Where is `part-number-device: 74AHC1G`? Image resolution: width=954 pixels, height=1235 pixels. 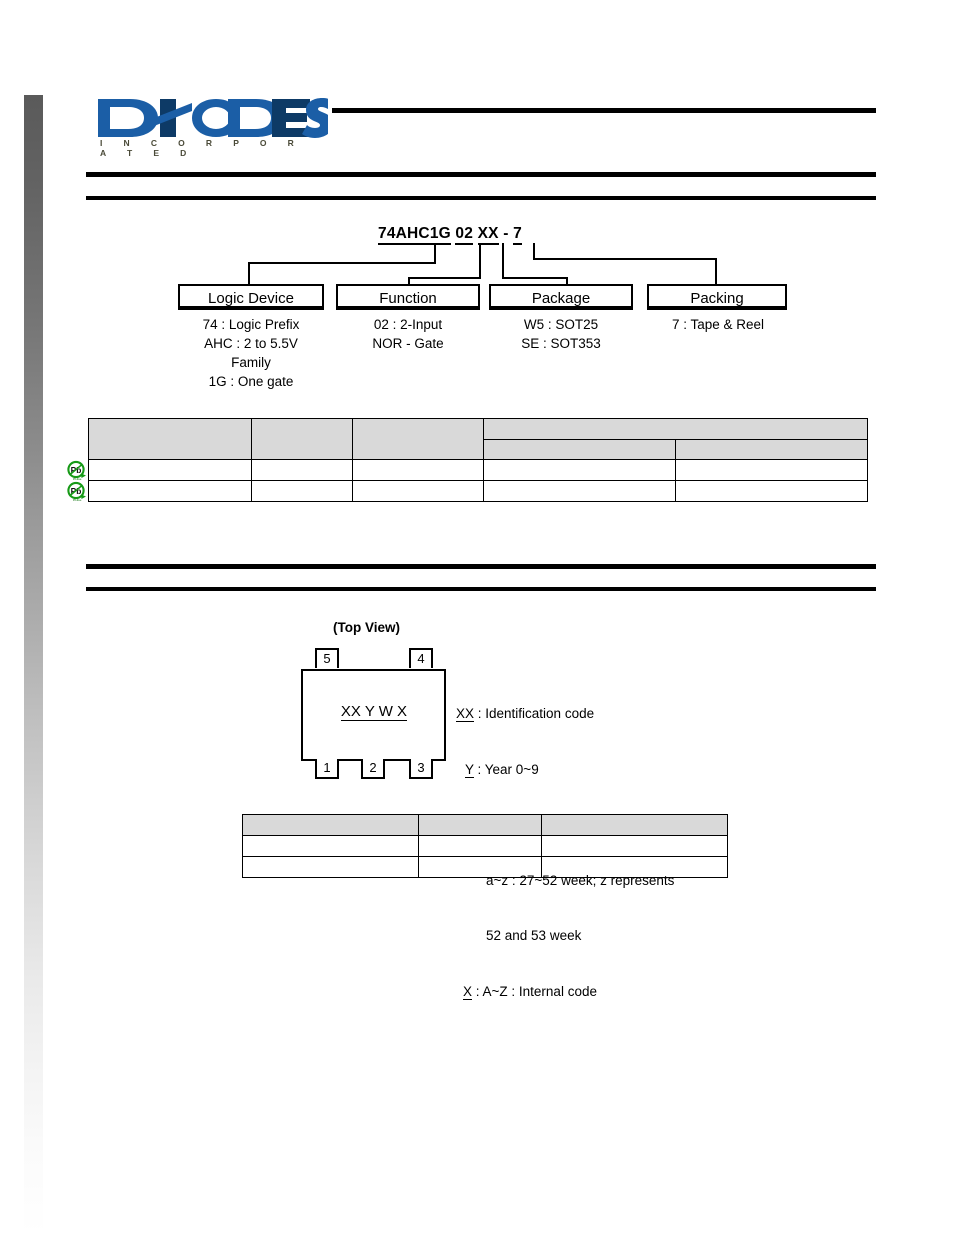 part-number-device: 74AHC1G is located at coordinates (414, 235).